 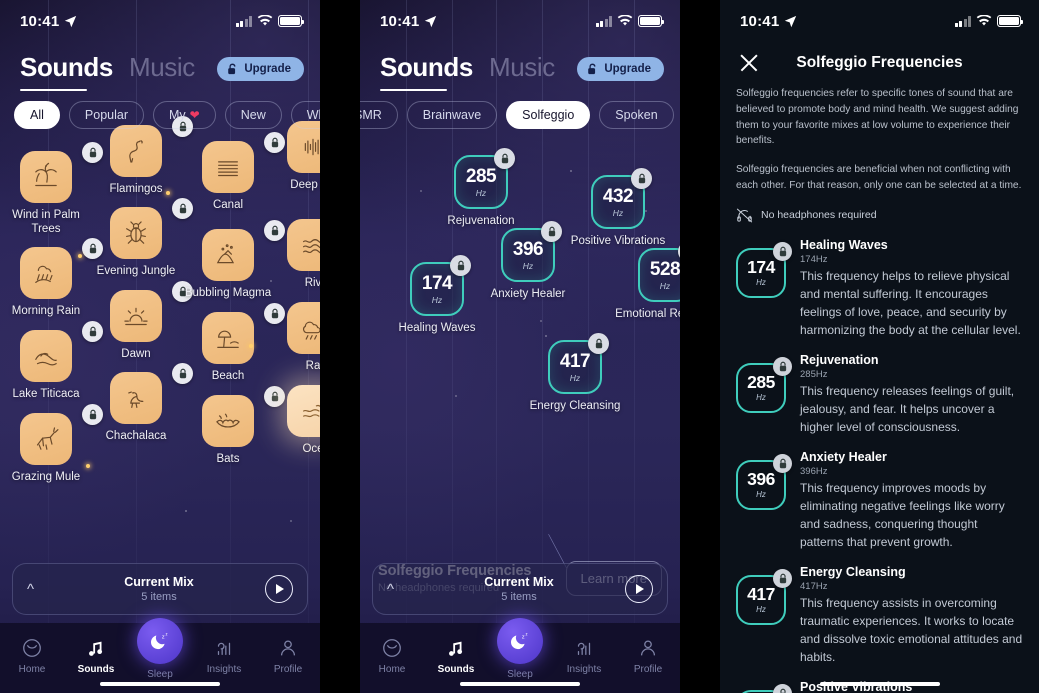 What do you see at coordinates (228, 205) in the screenshot?
I see `sound-label: Canal` at bounding box center [228, 205].